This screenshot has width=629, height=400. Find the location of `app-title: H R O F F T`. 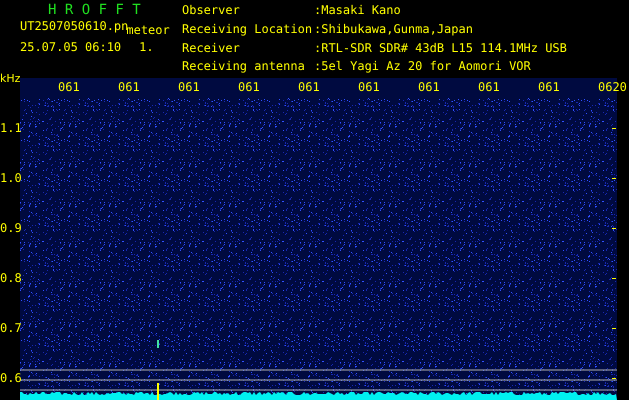

app-title: H R O F F T is located at coordinates (94, 10).